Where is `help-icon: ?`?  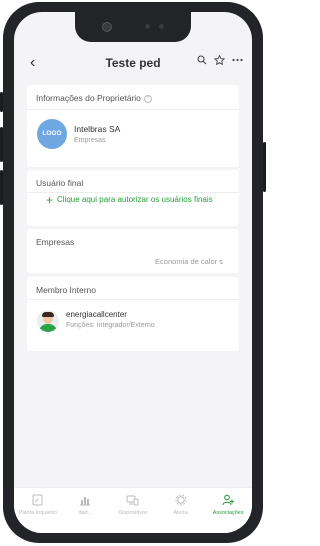
help-icon: ? is located at coordinates (147, 99).